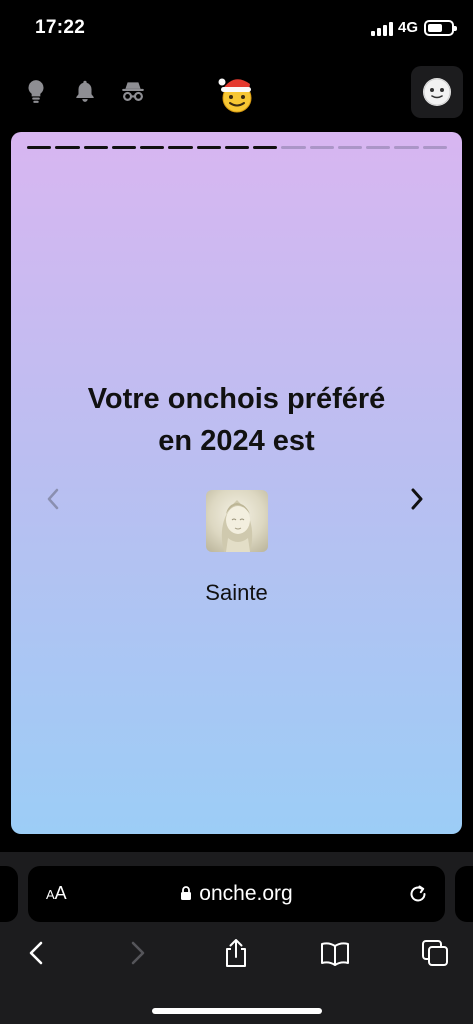  I want to click on santa-emoji-logo, so click(236, 94).